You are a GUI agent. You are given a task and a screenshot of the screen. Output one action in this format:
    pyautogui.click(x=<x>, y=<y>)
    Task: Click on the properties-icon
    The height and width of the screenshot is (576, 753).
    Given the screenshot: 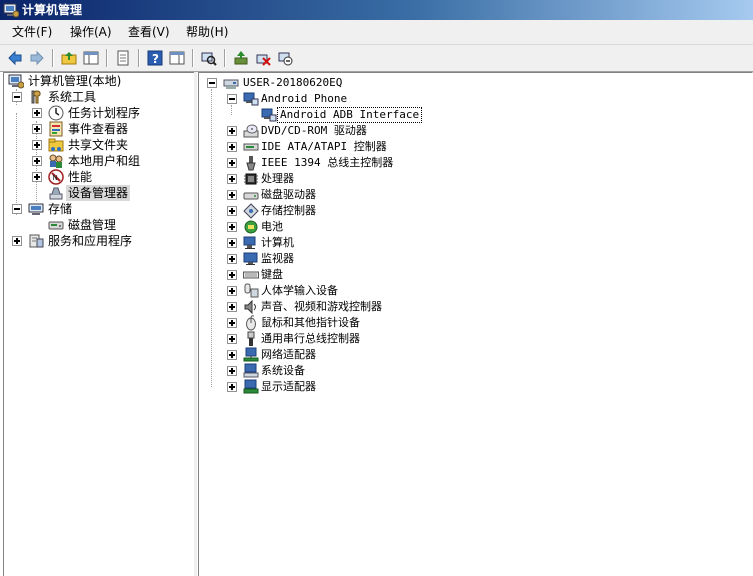 What is the action you would take?
    pyautogui.click(x=123, y=58)
    